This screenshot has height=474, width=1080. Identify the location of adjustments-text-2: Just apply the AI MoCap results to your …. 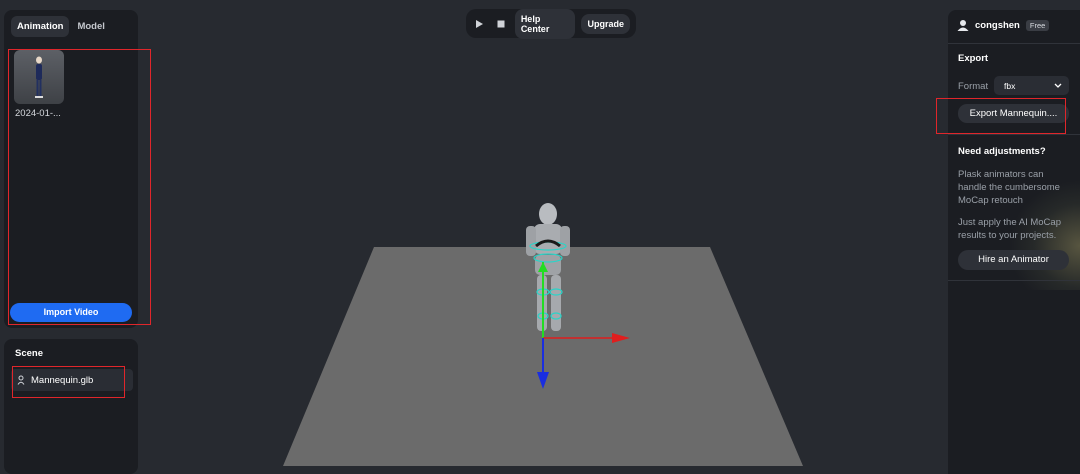
(1009, 229).